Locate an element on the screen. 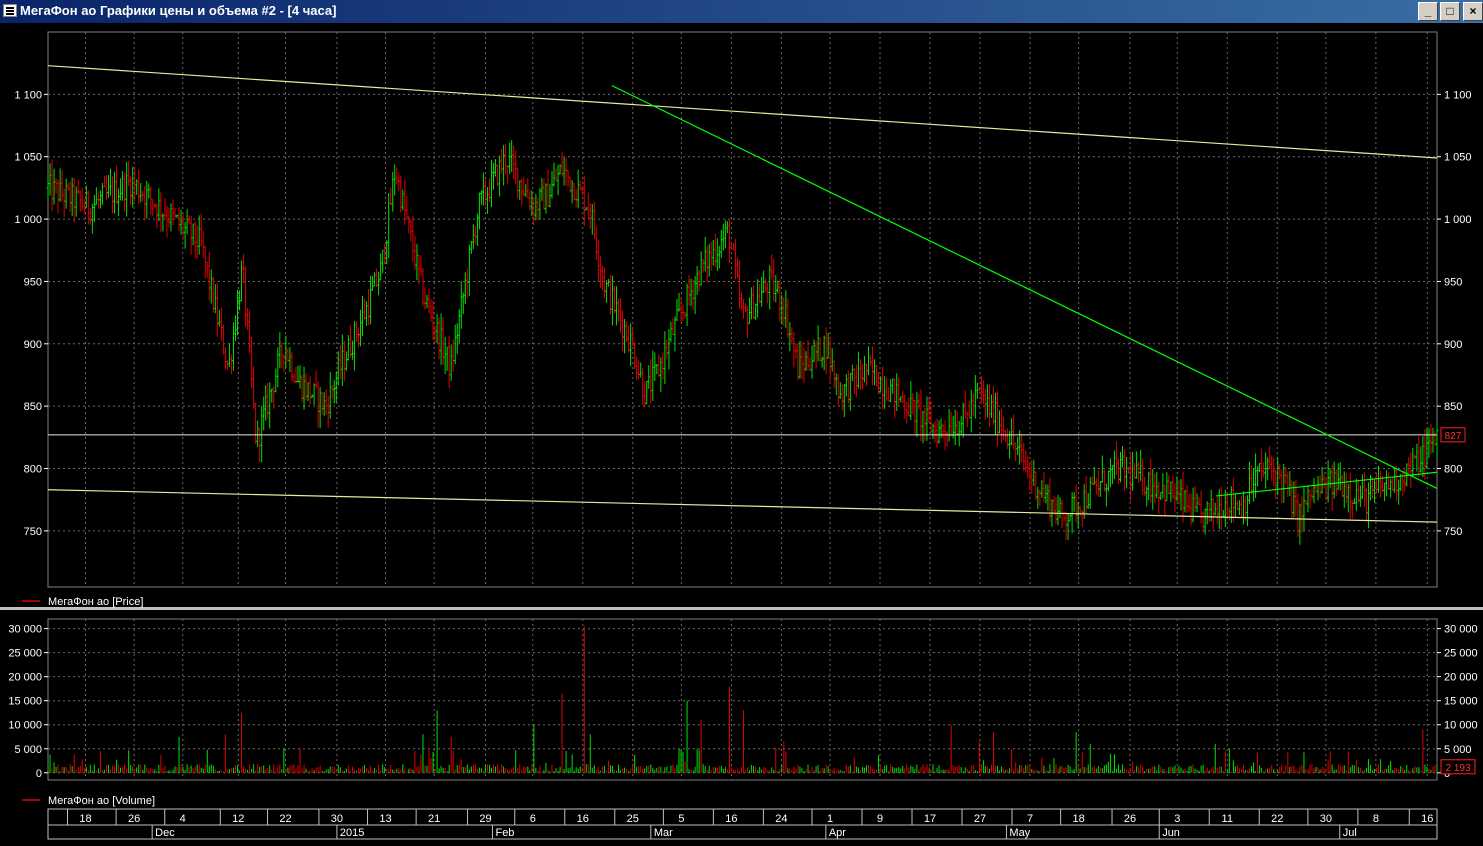 This screenshot has width=1483, height=846. price-tick-label-left: 750 is located at coordinates (33, 532).